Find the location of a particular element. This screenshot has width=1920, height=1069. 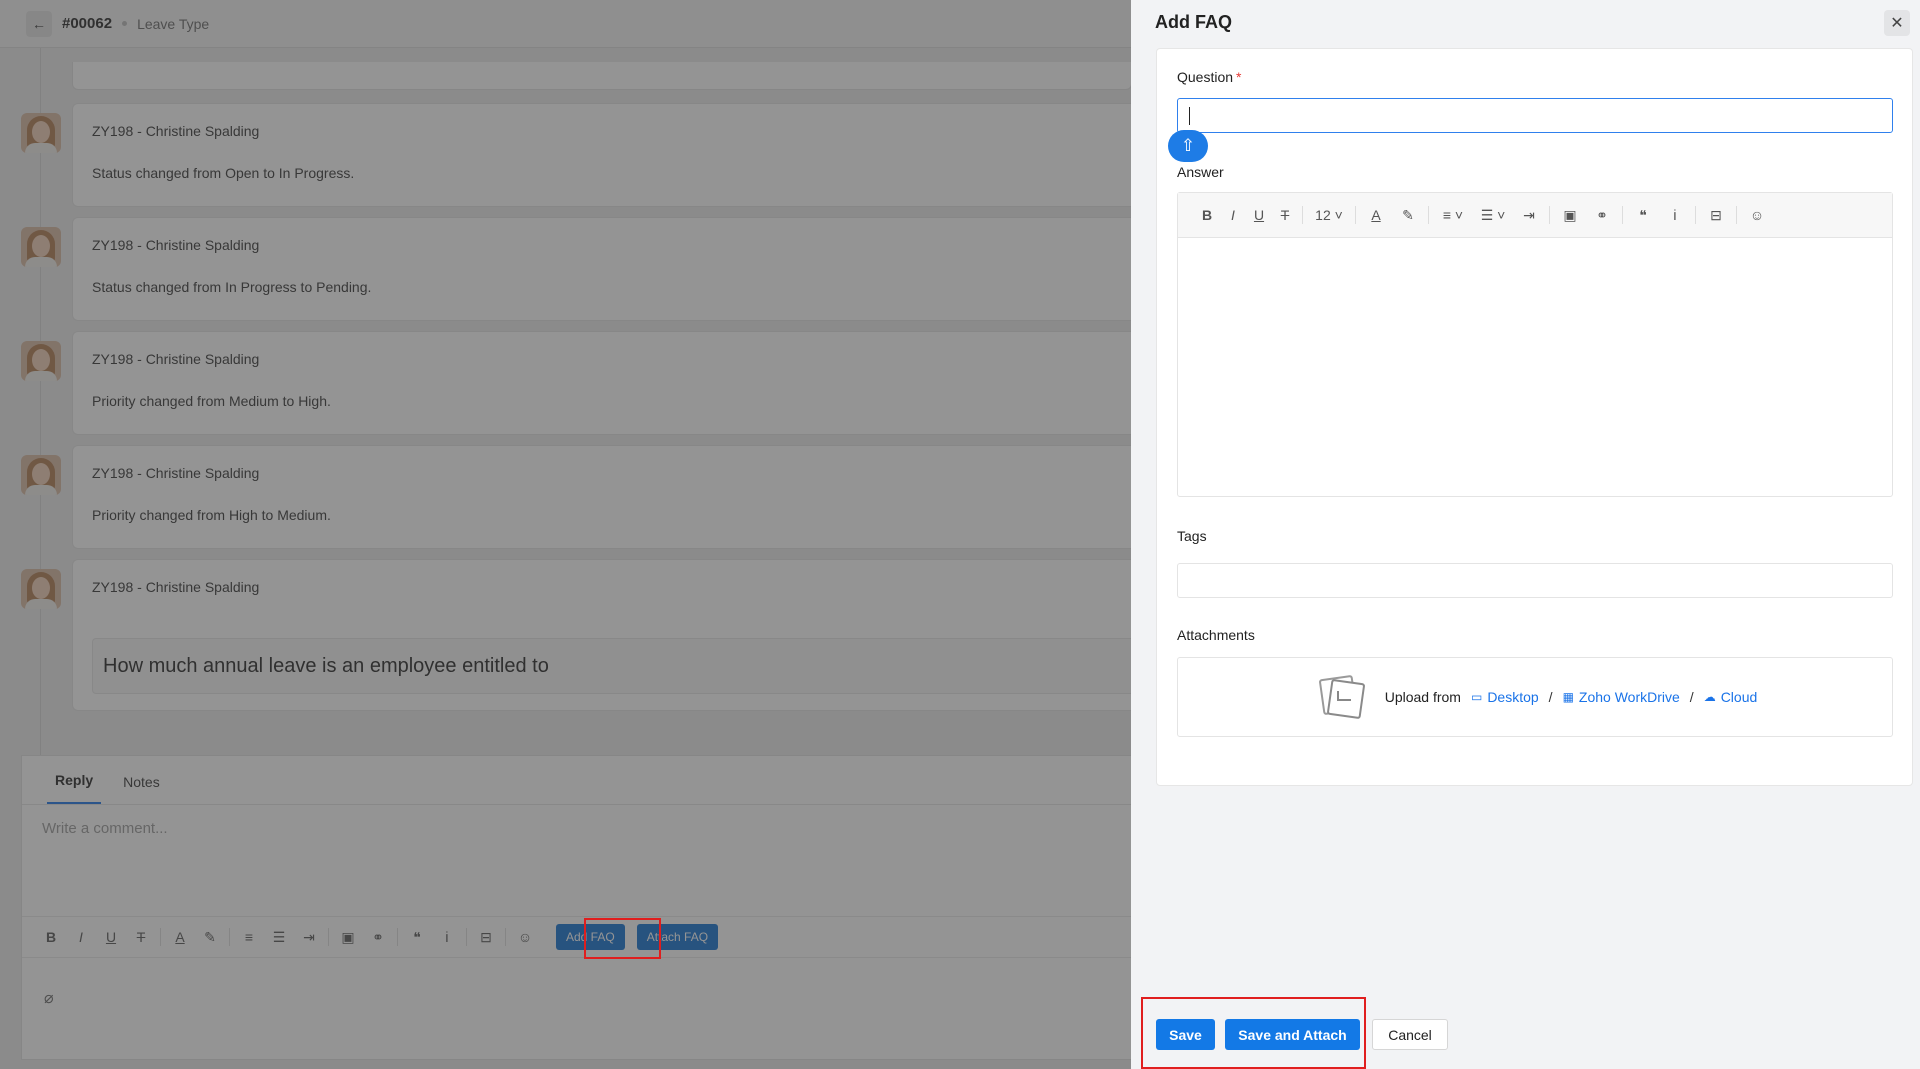

tags-label: Tags is located at coordinates (1192, 536).